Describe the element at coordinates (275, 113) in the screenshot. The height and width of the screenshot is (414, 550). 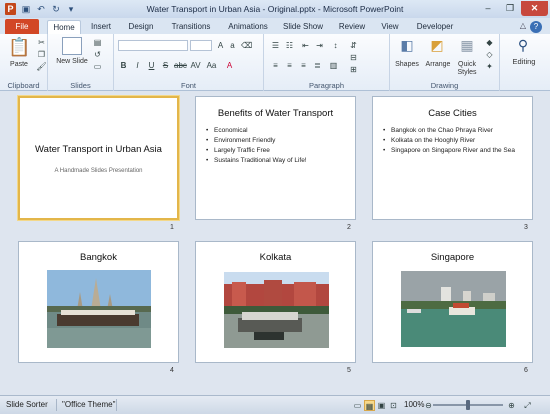
I see `slide-title: Benefits of Water Transport` at that location.